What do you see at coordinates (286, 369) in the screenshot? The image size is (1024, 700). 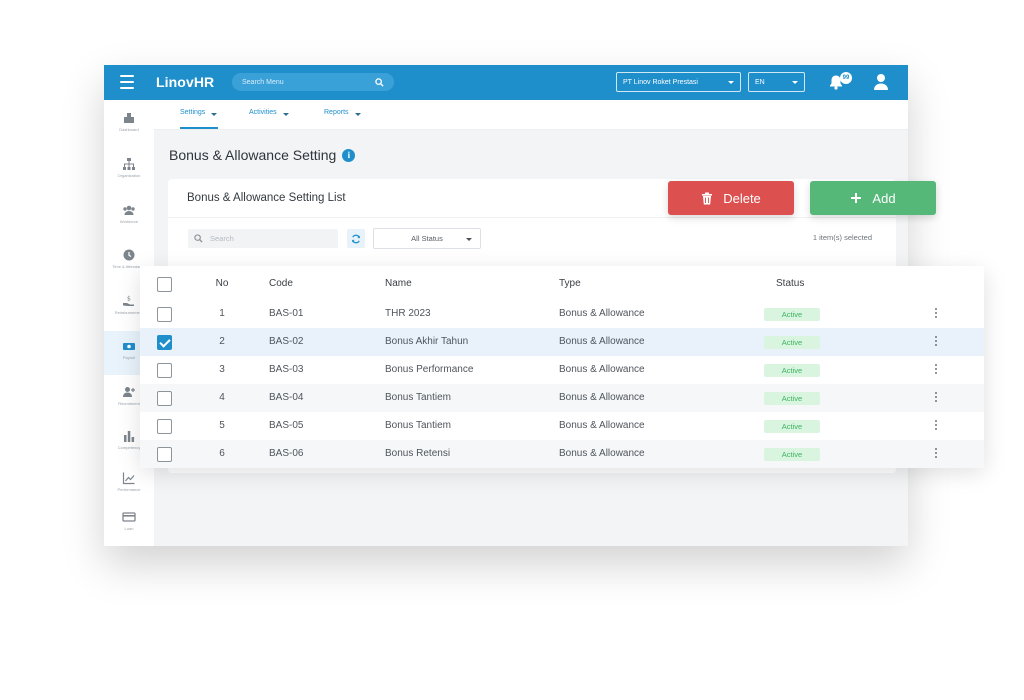 I see `cell-code: BAS-03` at bounding box center [286, 369].